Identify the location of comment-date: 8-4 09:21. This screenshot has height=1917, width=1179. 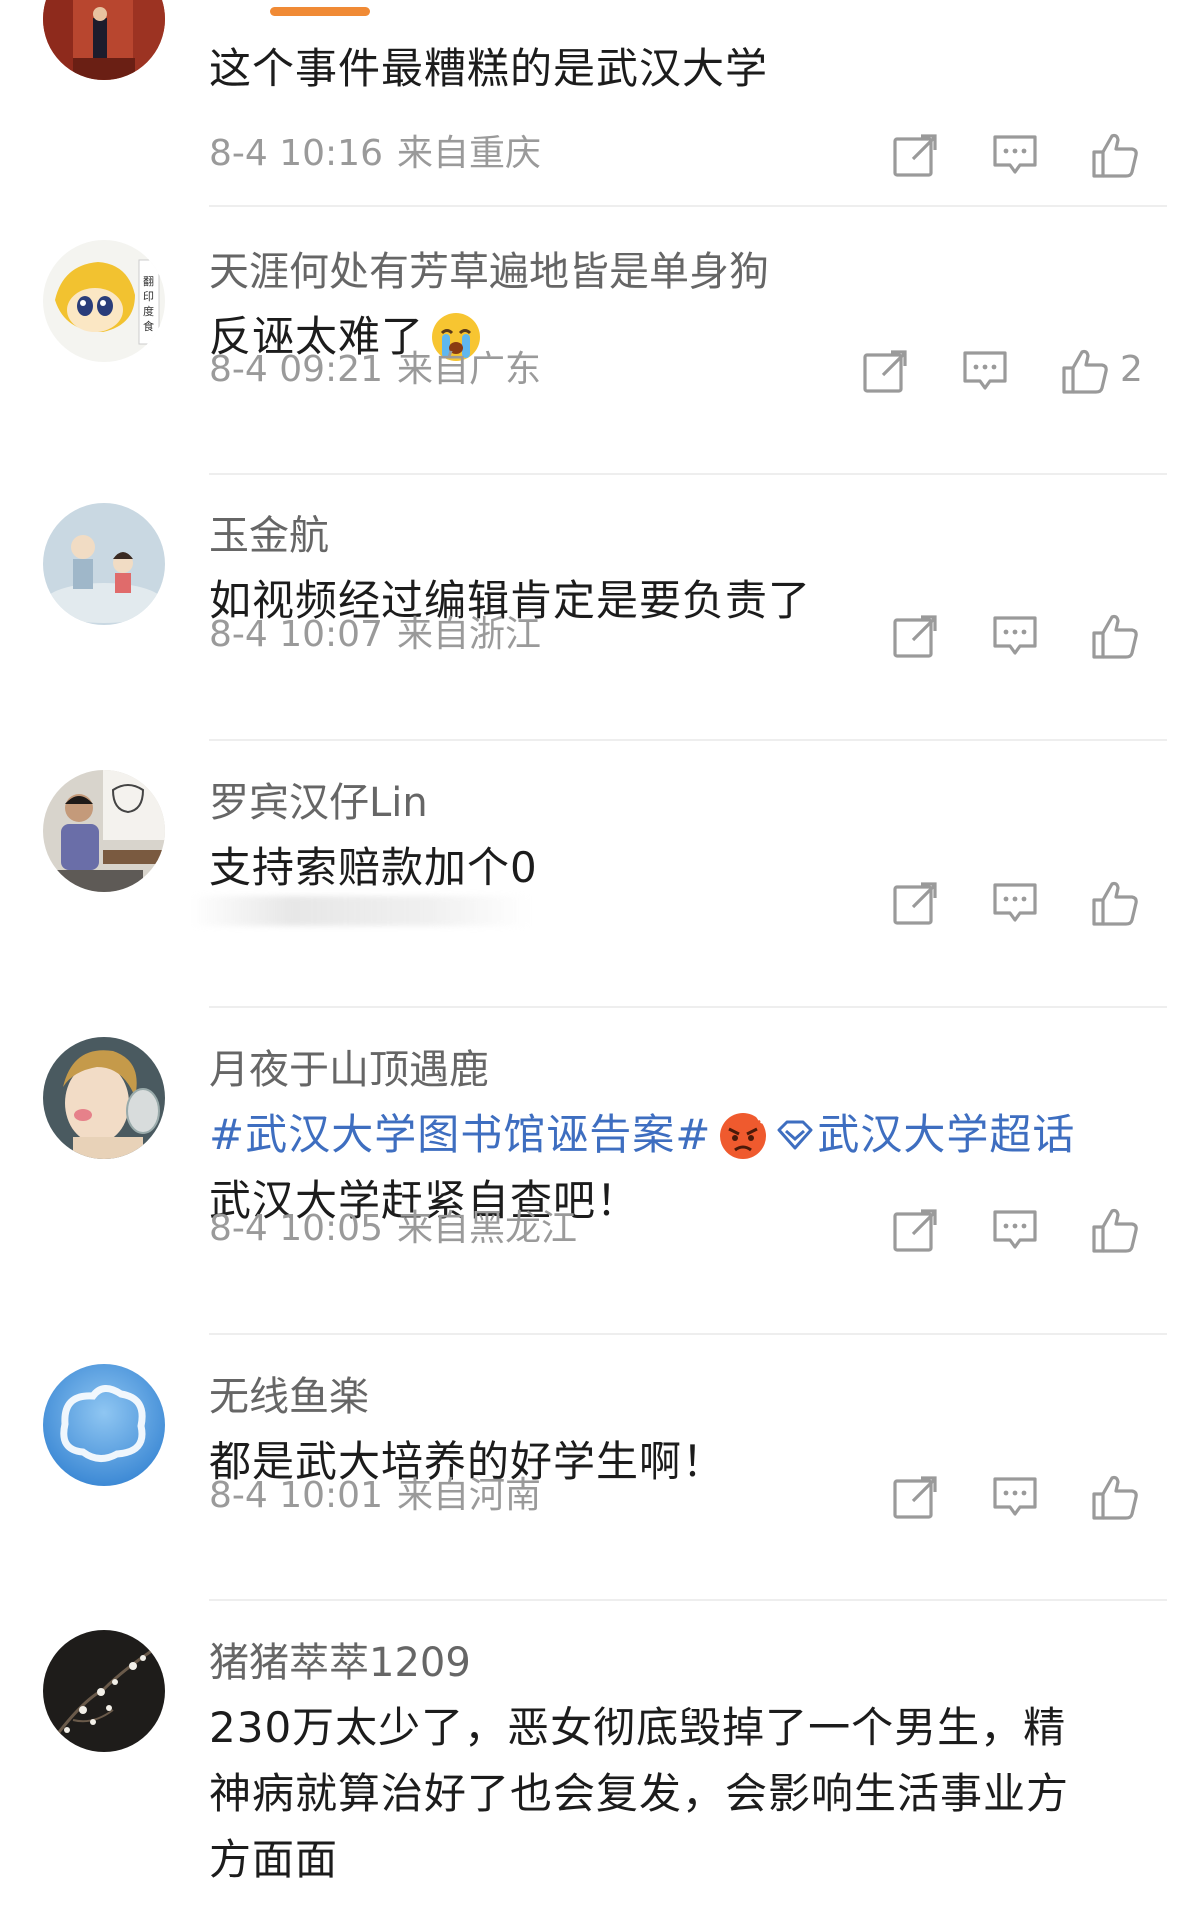
(296, 369).